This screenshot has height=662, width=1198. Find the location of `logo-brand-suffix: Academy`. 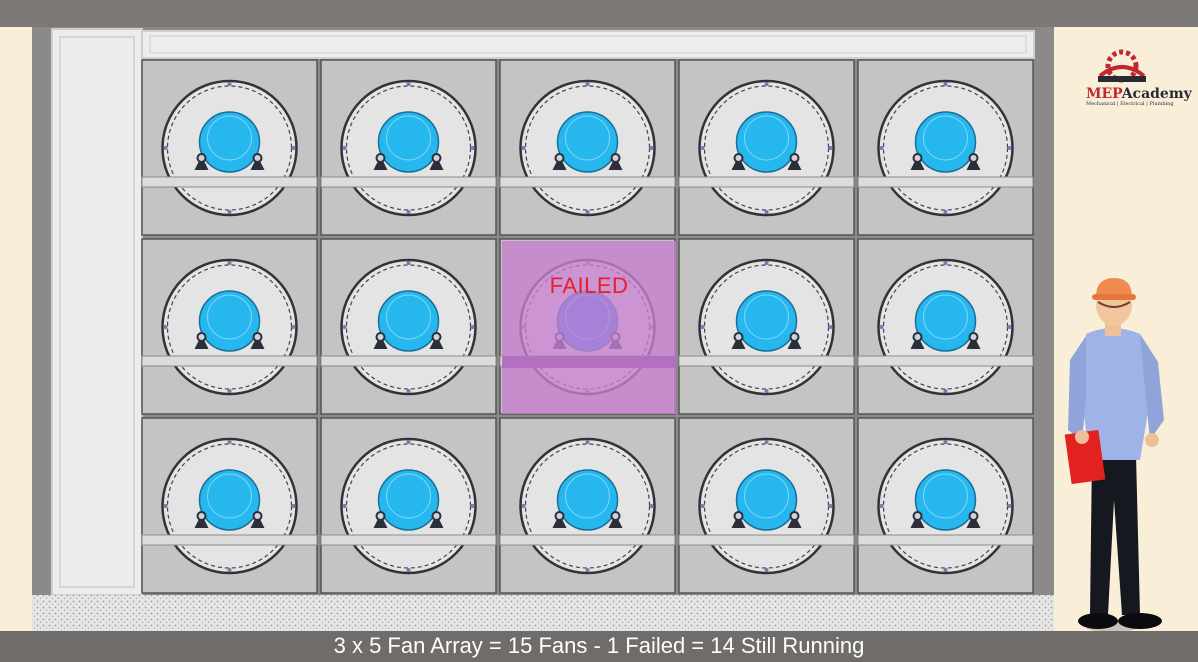

logo-brand-suffix: Academy is located at coordinates (1156, 94).